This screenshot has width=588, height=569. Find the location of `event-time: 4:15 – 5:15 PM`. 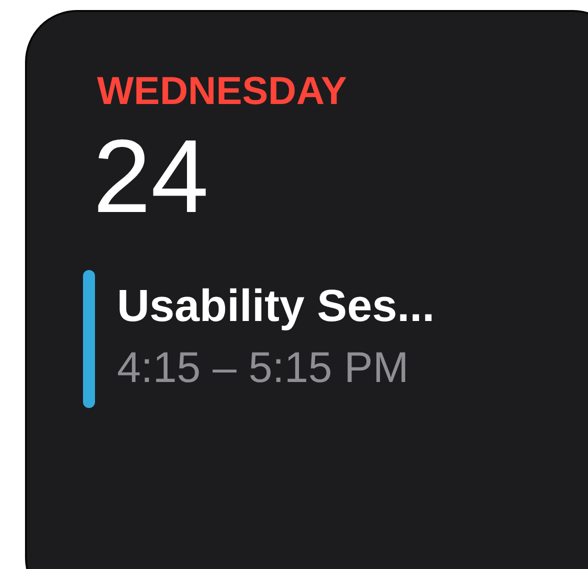

event-time: 4:15 – 5:15 PM is located at coordinates (263, 368).